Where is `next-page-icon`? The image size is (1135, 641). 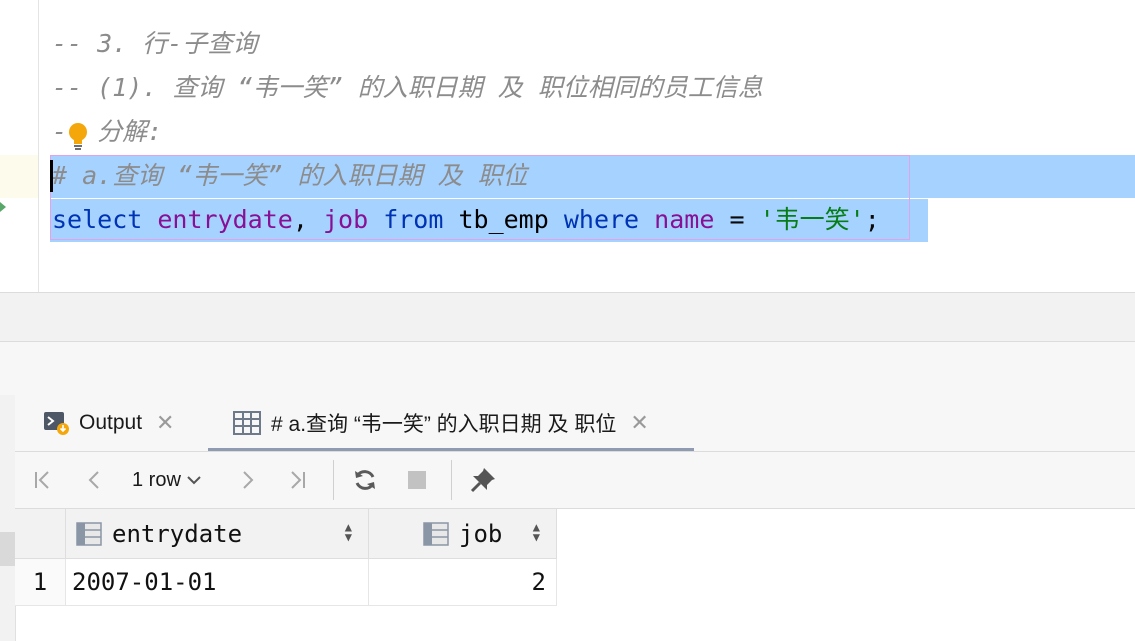 next-page-icon is located at coordinates (247, 480).